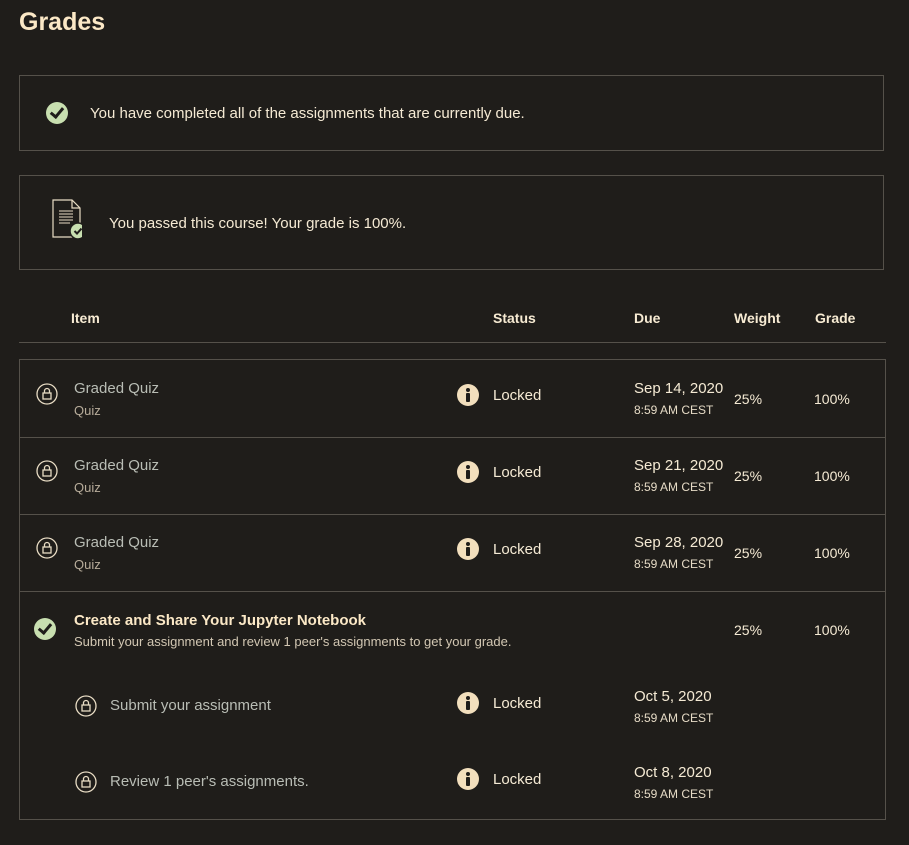 Image resolution: width=909 pixels, height=845 pixels. What do you see at coordinates (452, 321) in the screenshot?
I see `grades-table-header: Item Status Due Weight Grade` at bounding box center [452, 321].